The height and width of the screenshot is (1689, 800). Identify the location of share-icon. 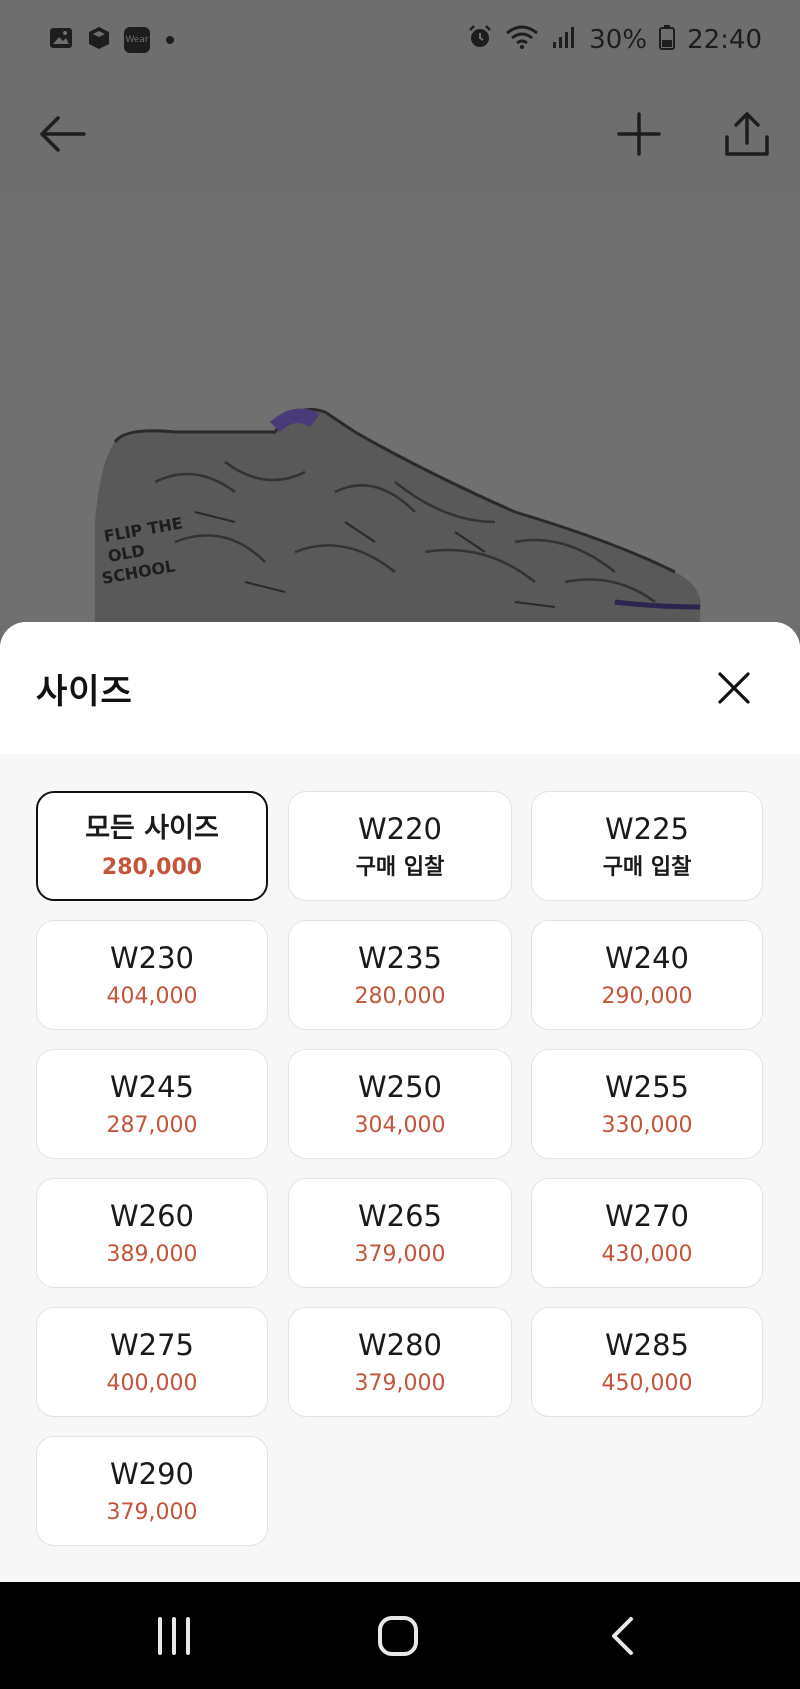
(747, 134).